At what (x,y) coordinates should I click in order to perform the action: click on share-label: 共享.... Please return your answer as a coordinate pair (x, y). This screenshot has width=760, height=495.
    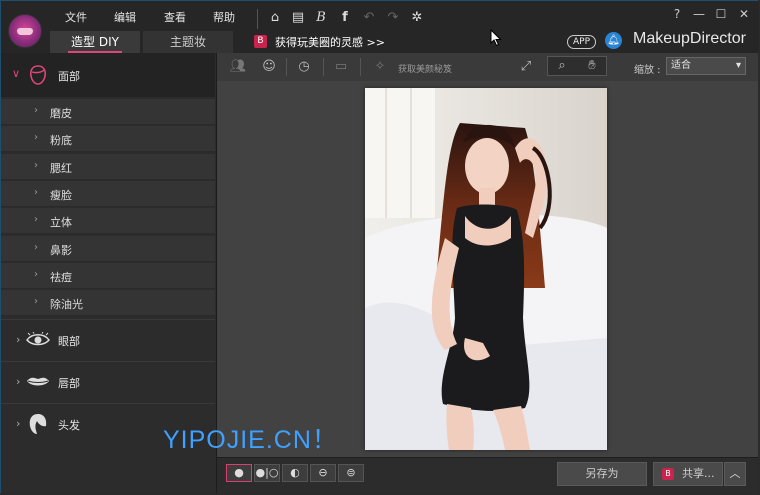
    Looking at the image, I should click on (698, 473).